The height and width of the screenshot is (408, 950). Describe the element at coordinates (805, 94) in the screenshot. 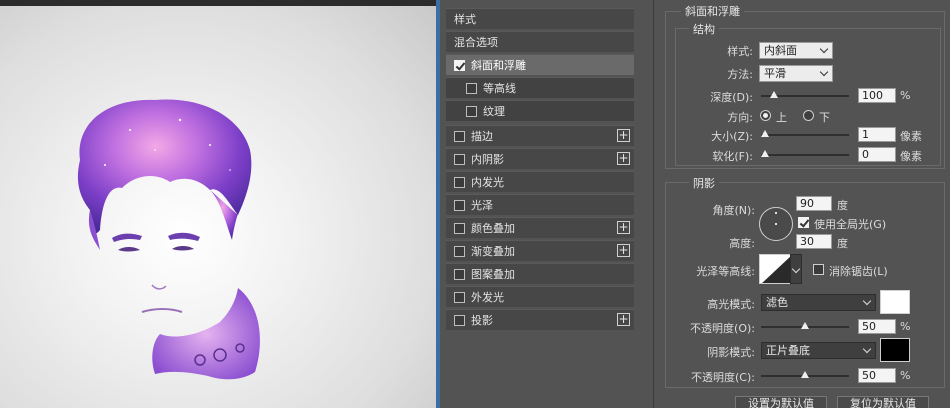

I see `depth-slider` at that location.